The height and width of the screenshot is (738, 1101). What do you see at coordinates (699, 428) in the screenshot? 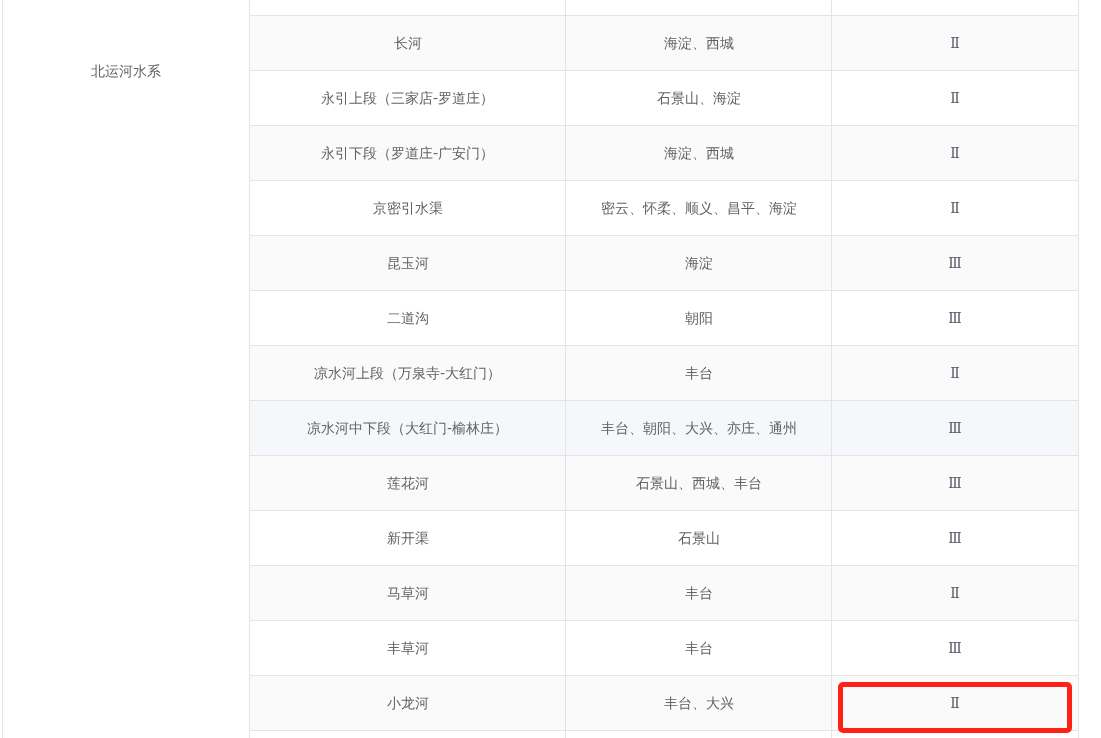
I see `table-cell: 丰台、朝阳、大兴、亦庄、通州` at bounding box center [699, 428].